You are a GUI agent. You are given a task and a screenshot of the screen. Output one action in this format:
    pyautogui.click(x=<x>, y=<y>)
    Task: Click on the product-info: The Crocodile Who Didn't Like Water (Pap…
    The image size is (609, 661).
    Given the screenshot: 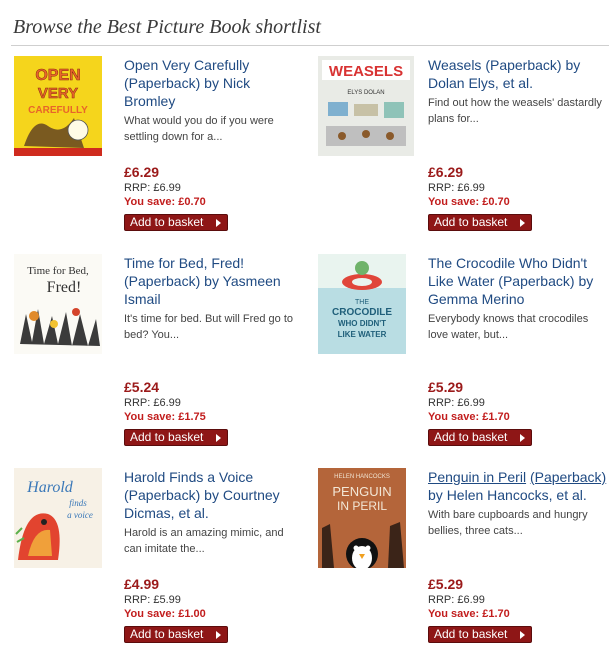 What is the action you would take?
    pyautogui.click(x=518, y=298)
    